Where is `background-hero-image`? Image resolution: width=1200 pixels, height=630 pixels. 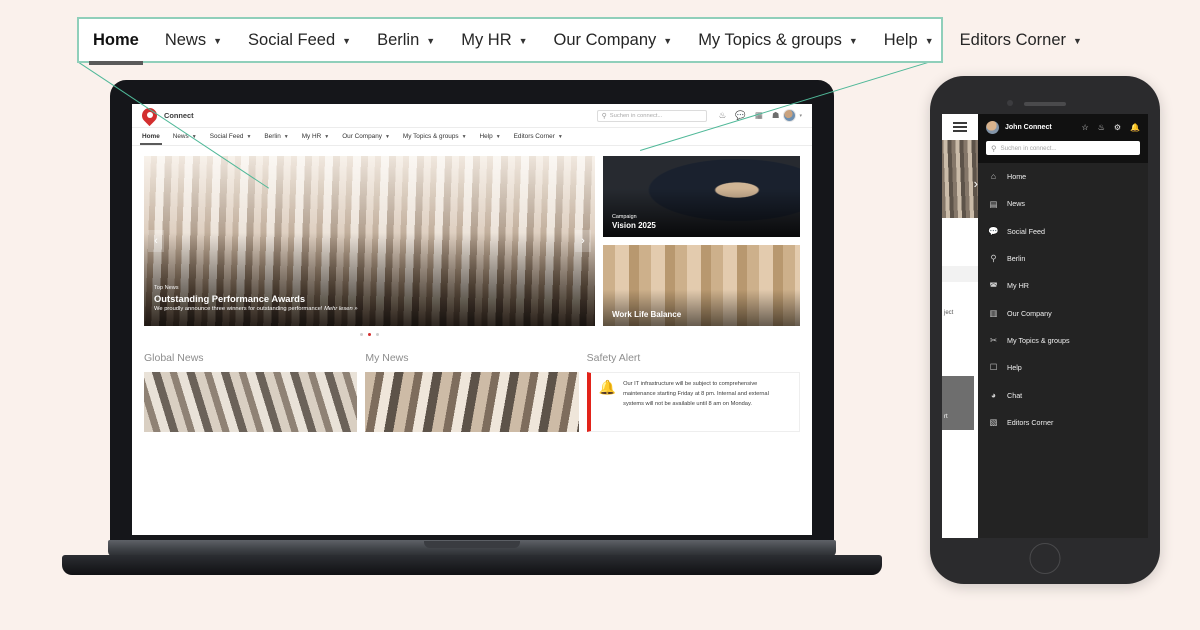 background-hero-image is located at coordinates (960, 179).